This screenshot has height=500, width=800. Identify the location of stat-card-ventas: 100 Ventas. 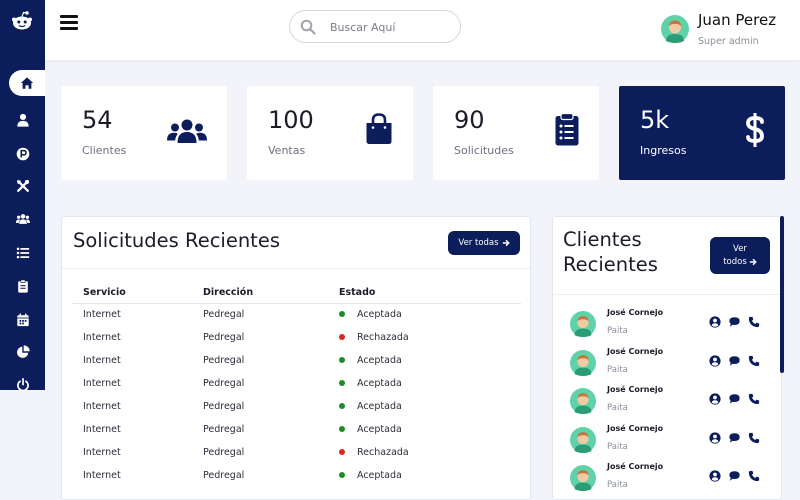
(330, 133).